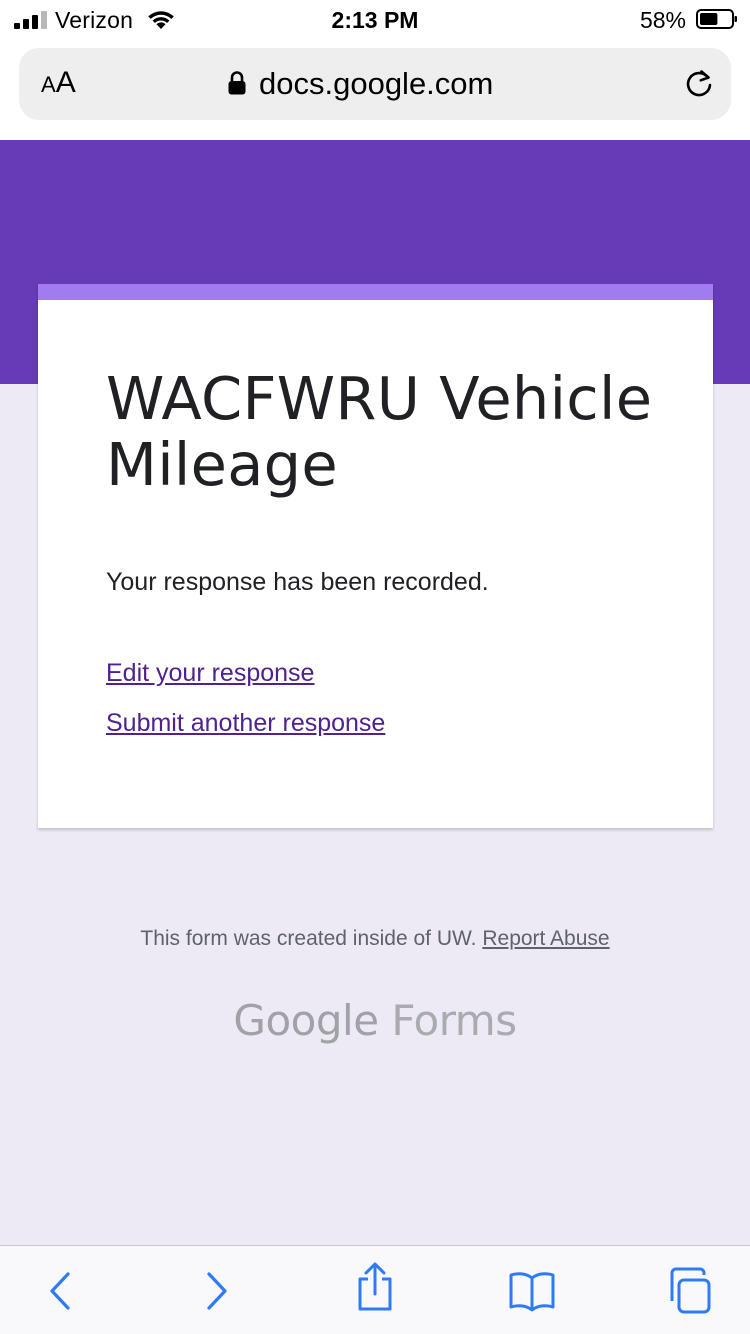 The width and height of the screenshot is (750, 1334). I want to click on bookmarks-icon, so click(532, 1292).